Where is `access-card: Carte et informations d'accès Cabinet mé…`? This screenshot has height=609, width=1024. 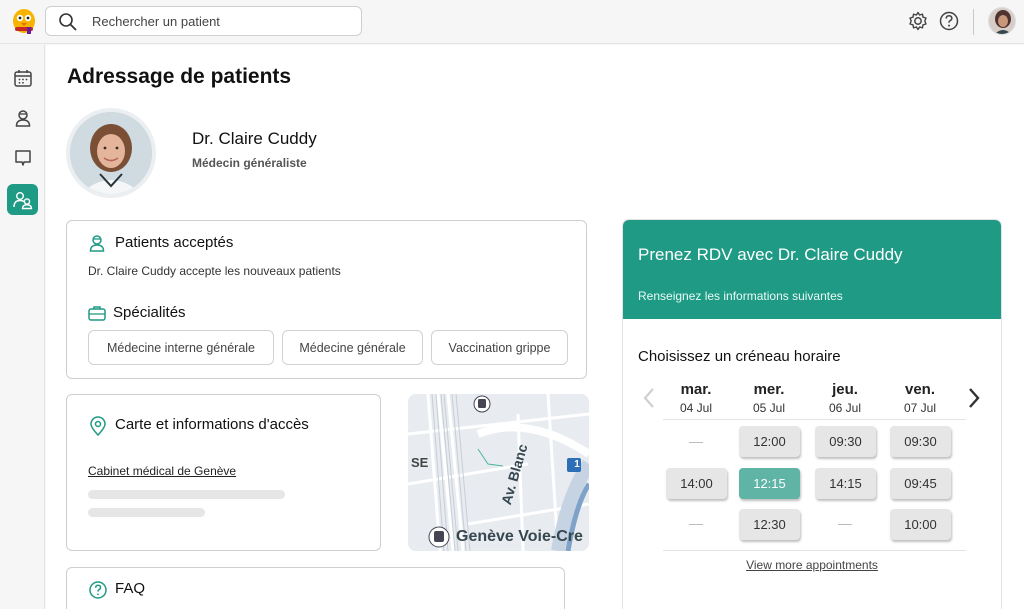 access-card: Carte et informations d'accès Cabinet mé… is located at coordinates (223, 472).